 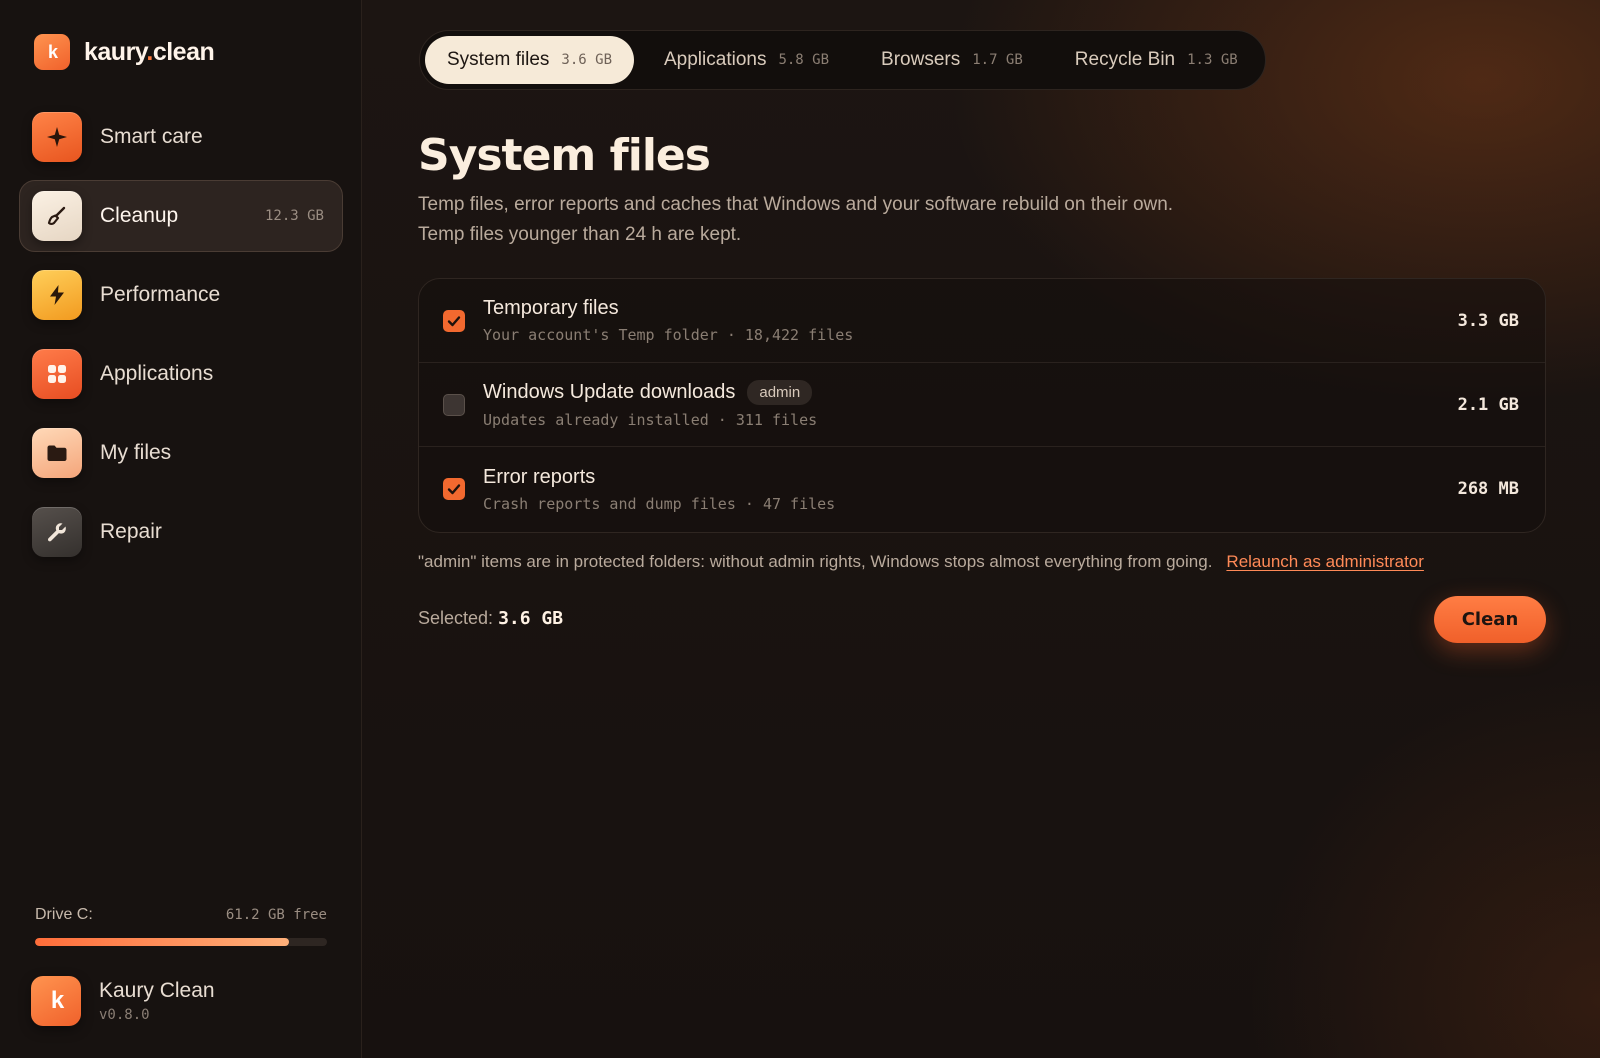 I want to click on item-title-line: Error reports, so click(x=970, y=477).